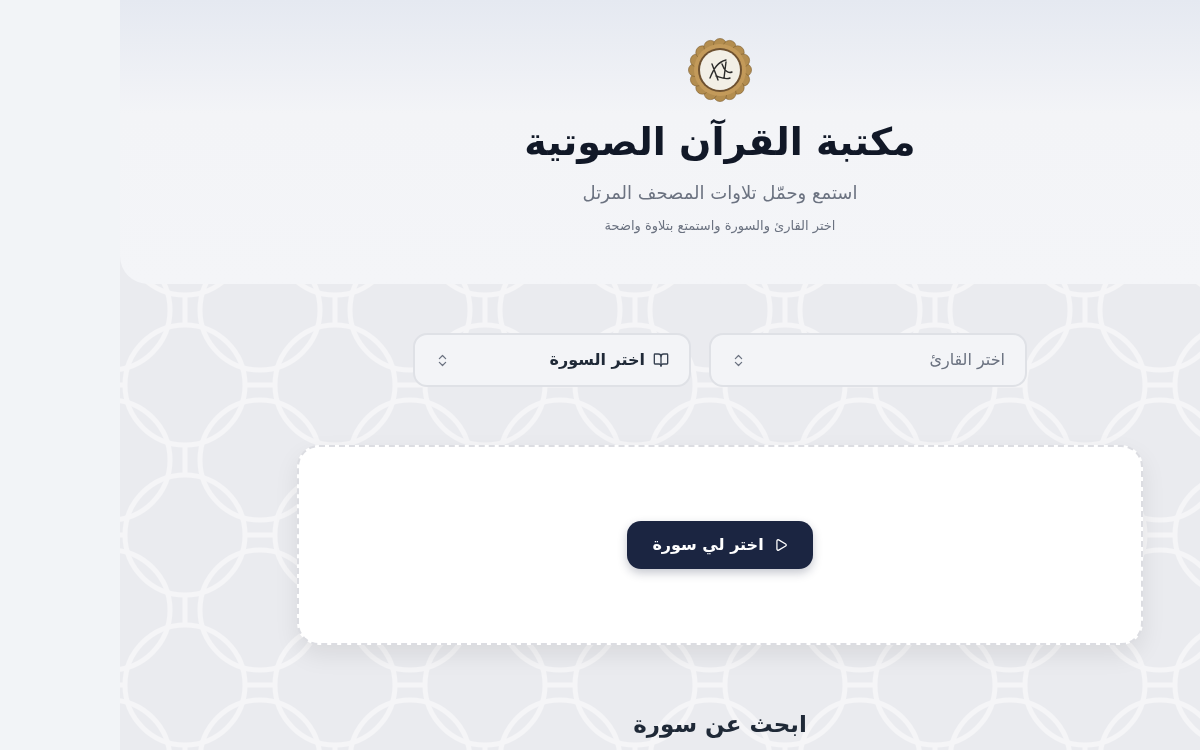 The width and height of the screenshot is (1200, 750). What do you see at coordinates (720, 193) in the screenshot?
I see `page-subtitle: استمع وحمّل تلاوات المصحف المرتل` at bounding box center [720, 193].